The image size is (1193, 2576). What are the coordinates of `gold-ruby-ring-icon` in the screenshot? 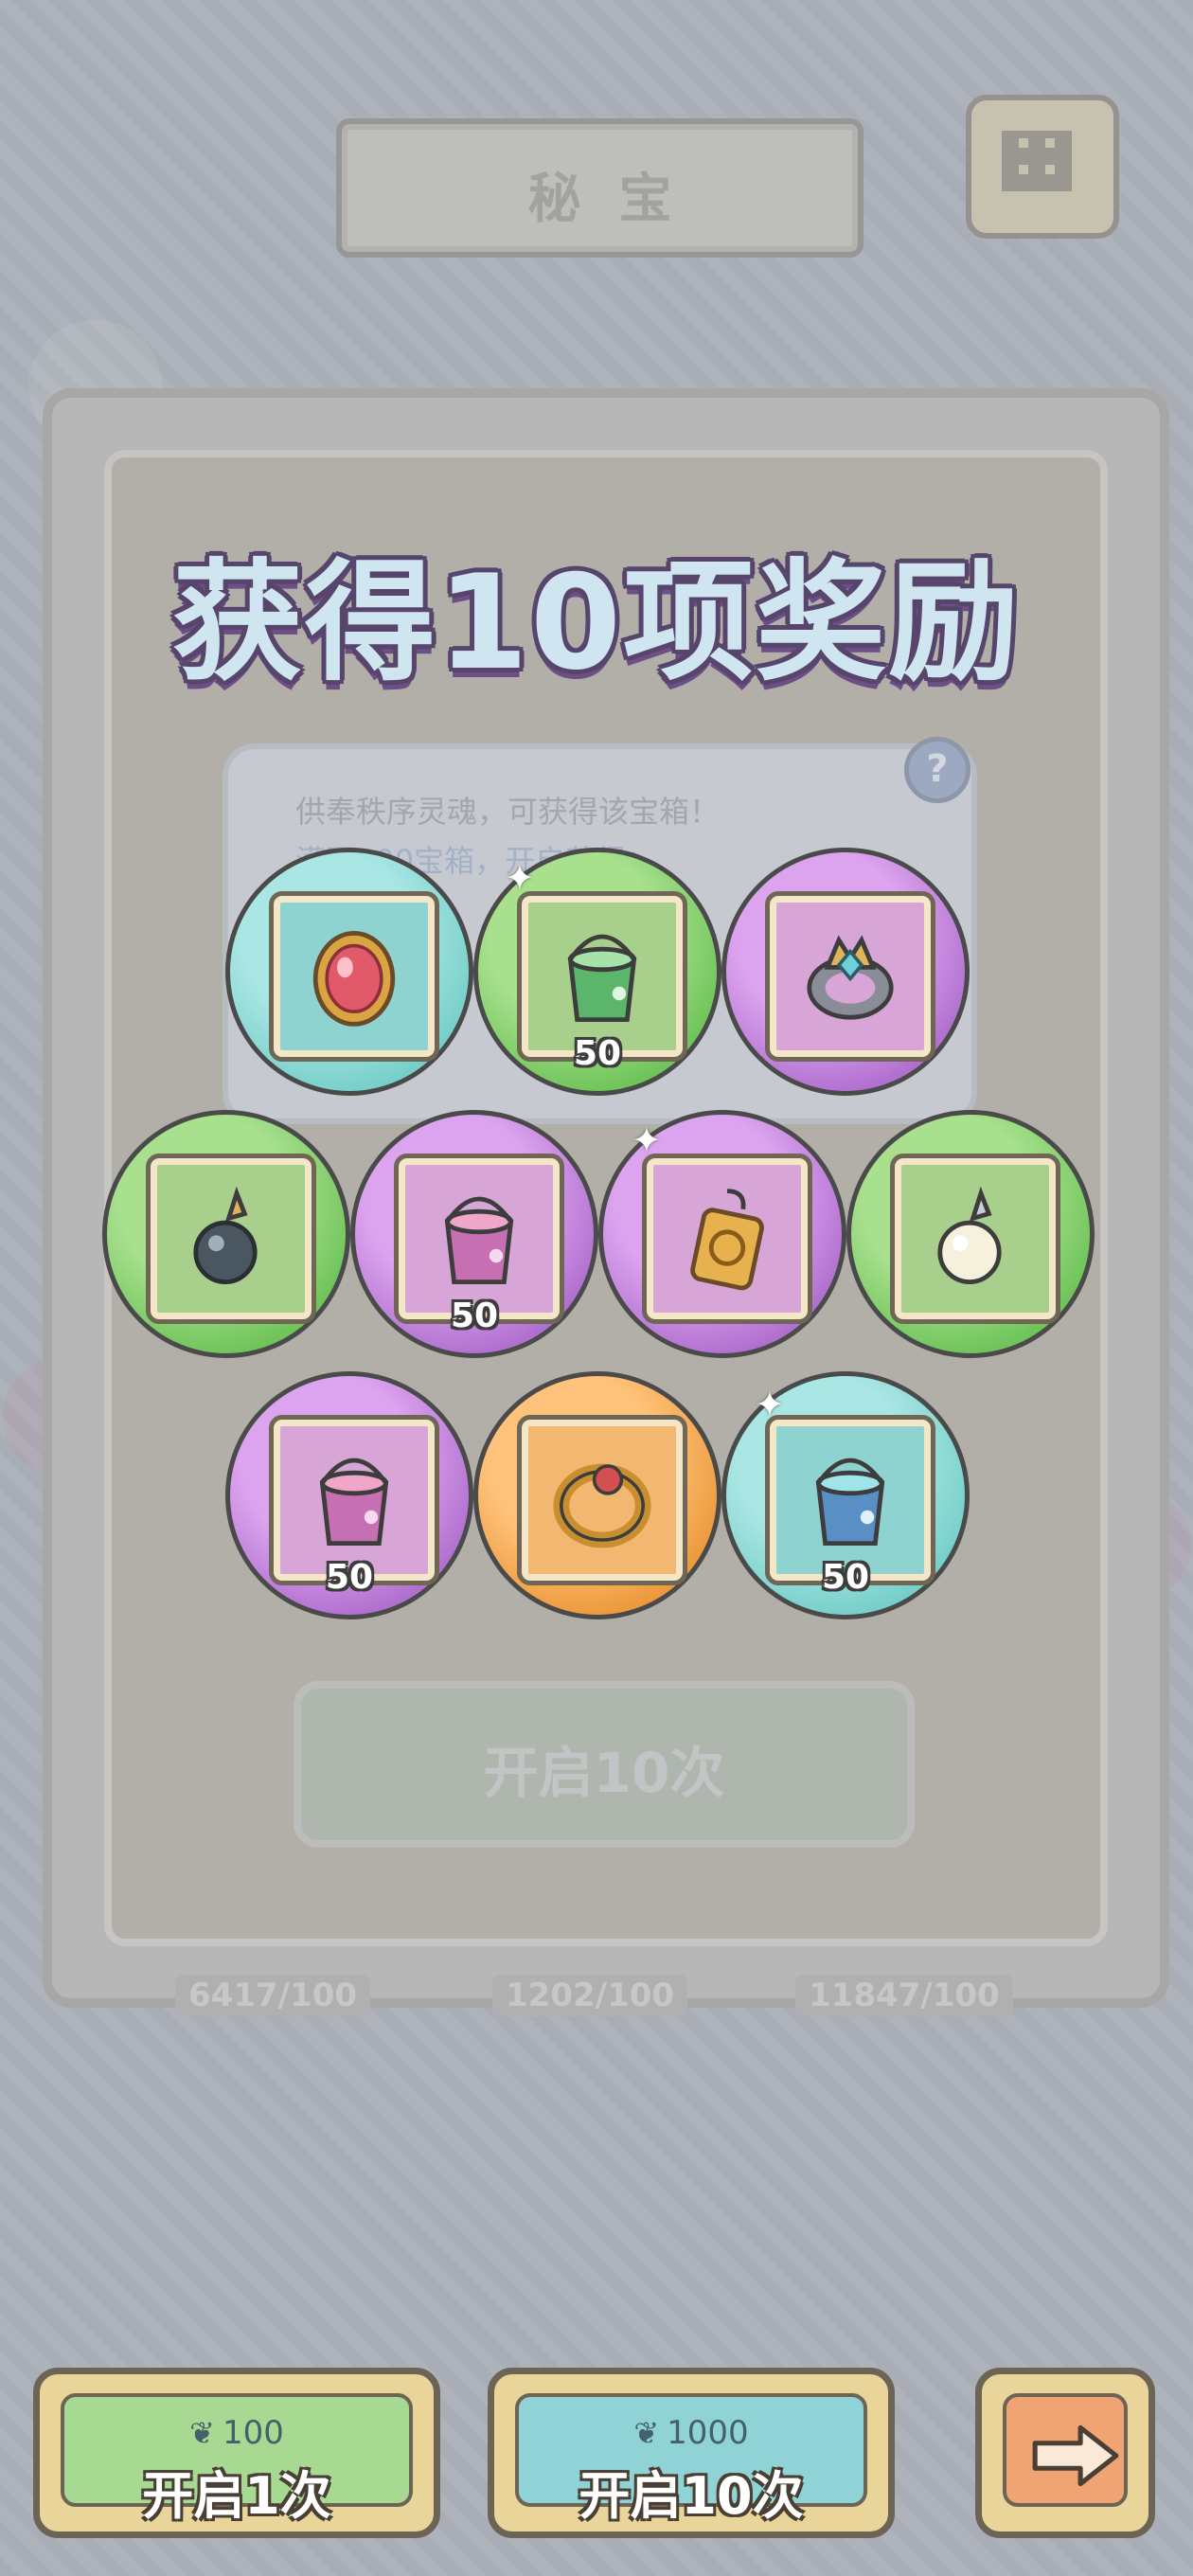 It's located at (602, 1505).